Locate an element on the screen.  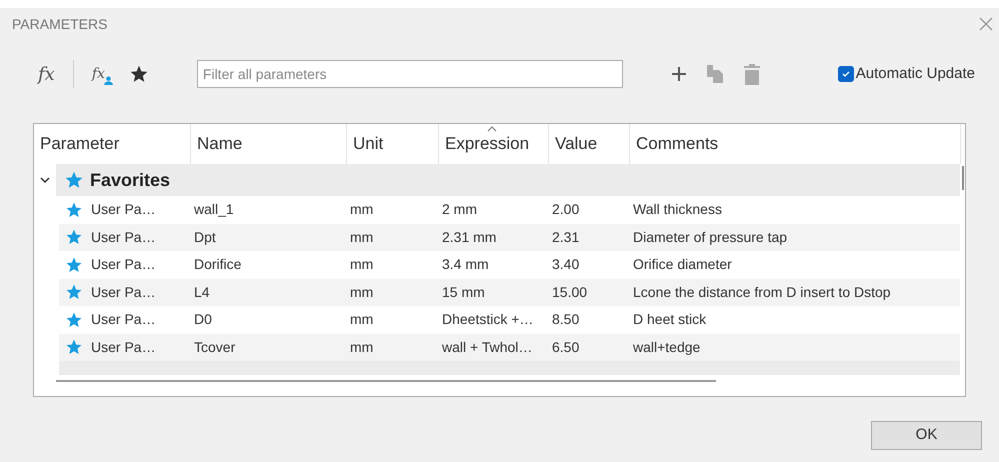
table-cell: 2 mm is located at coordinates (459, 209).